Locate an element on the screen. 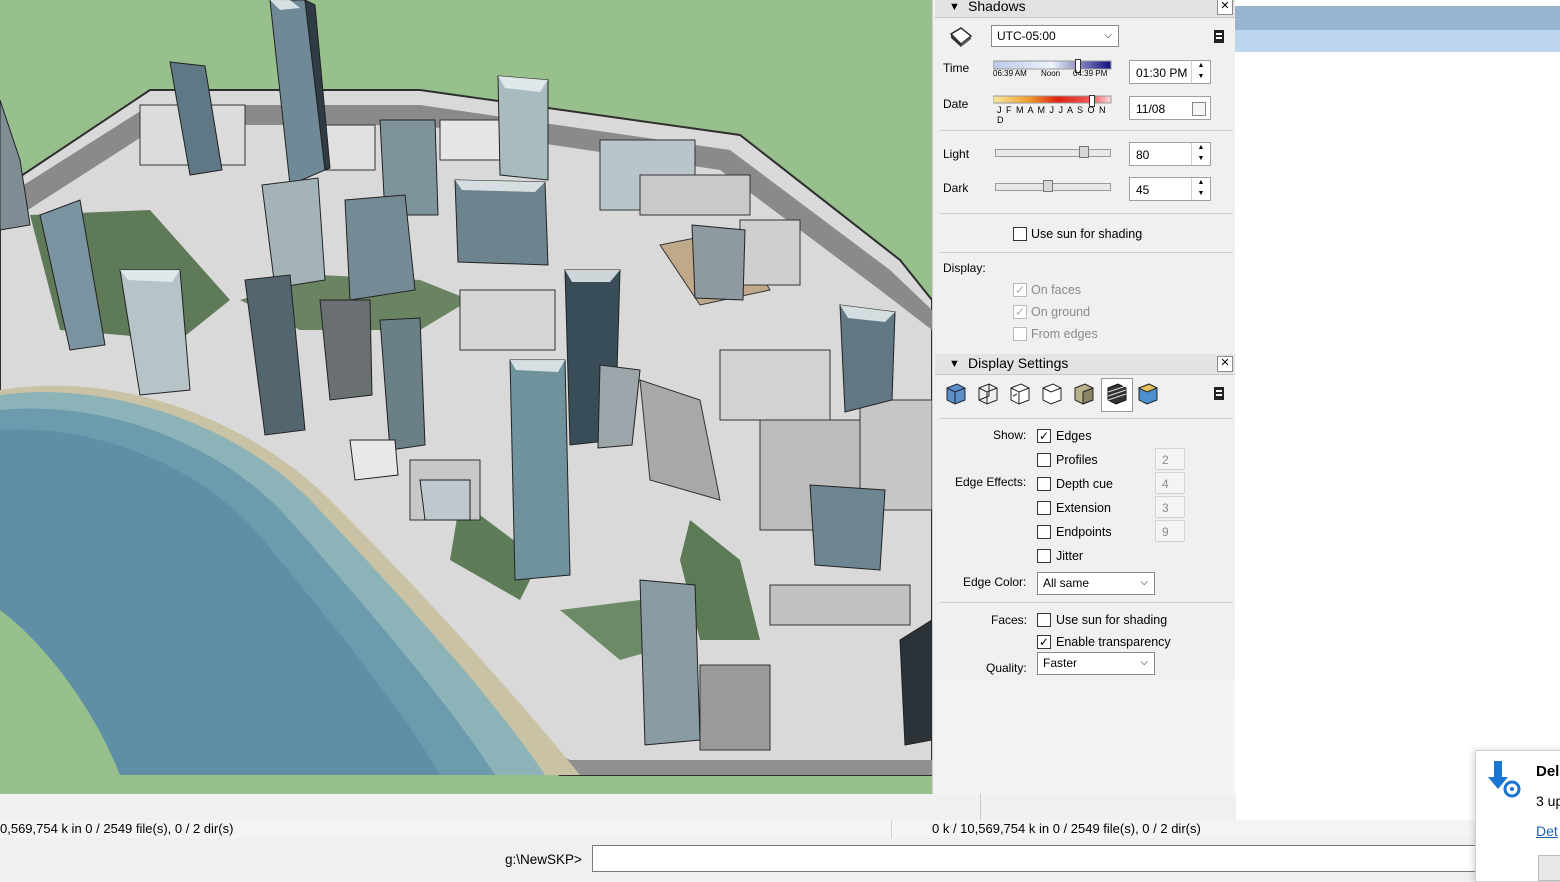 The height and width of the screenshot is (882, 1560). quality-select: Faster ⌵ is located at coordinates (1096, 663).